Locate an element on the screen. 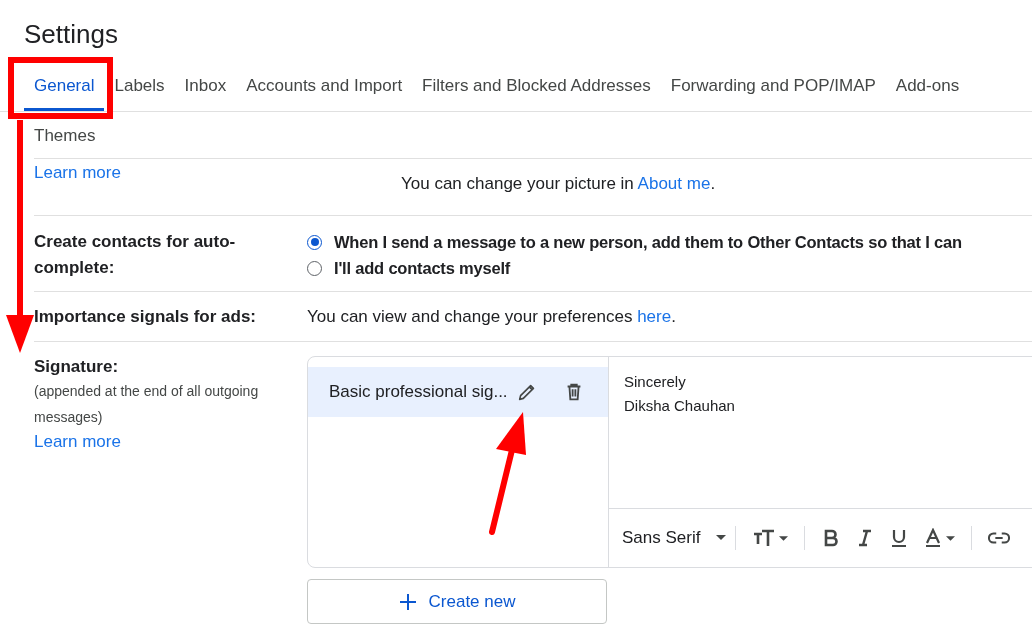  here-link: here is located at coordinates (654, 316).